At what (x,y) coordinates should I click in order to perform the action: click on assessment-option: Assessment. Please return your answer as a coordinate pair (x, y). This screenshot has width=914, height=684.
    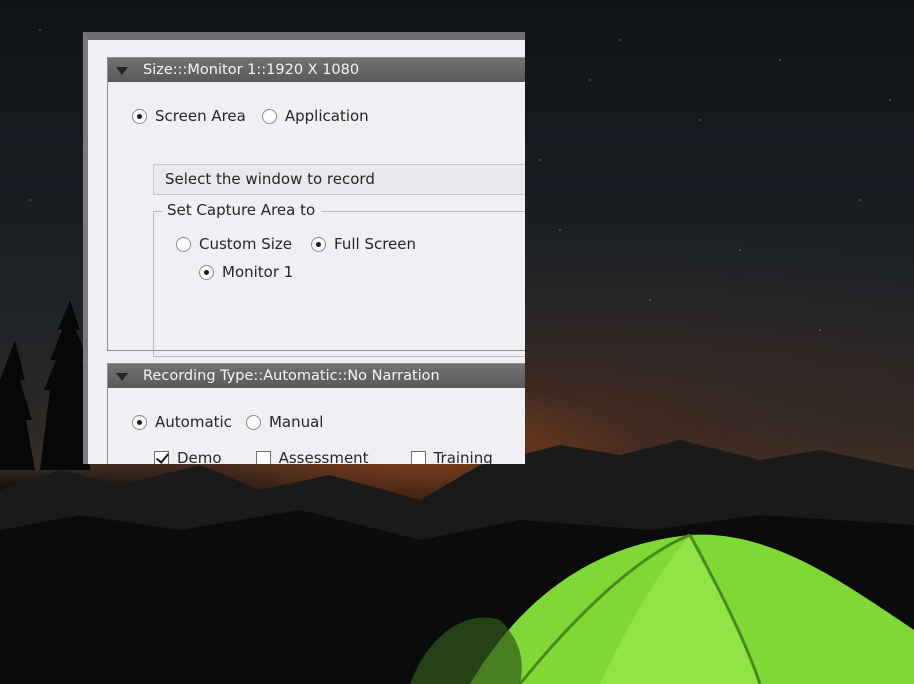
    Looking at the image, I should click on (312, 456).